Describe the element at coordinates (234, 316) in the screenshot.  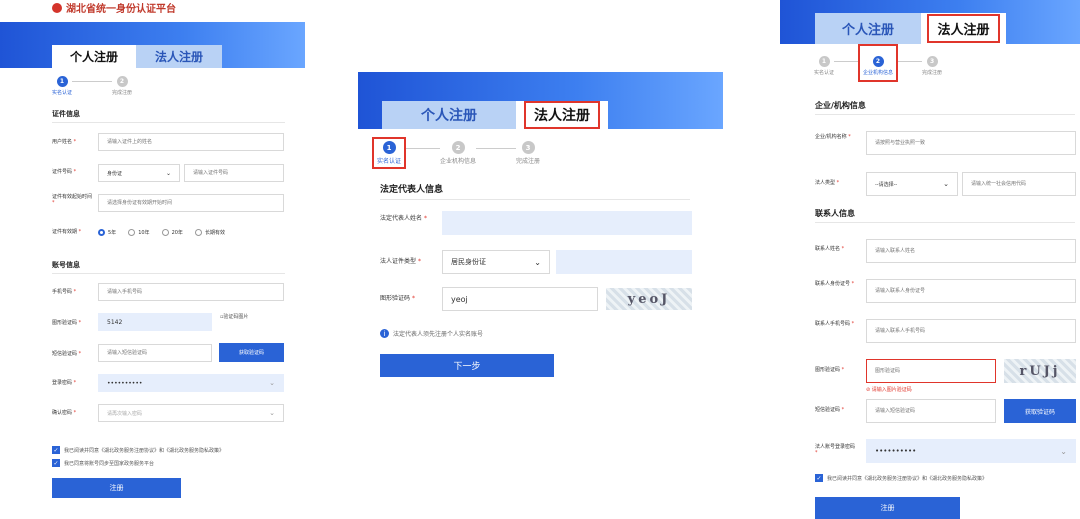
I see `captcha-image: ▫验证码图片` at that location.